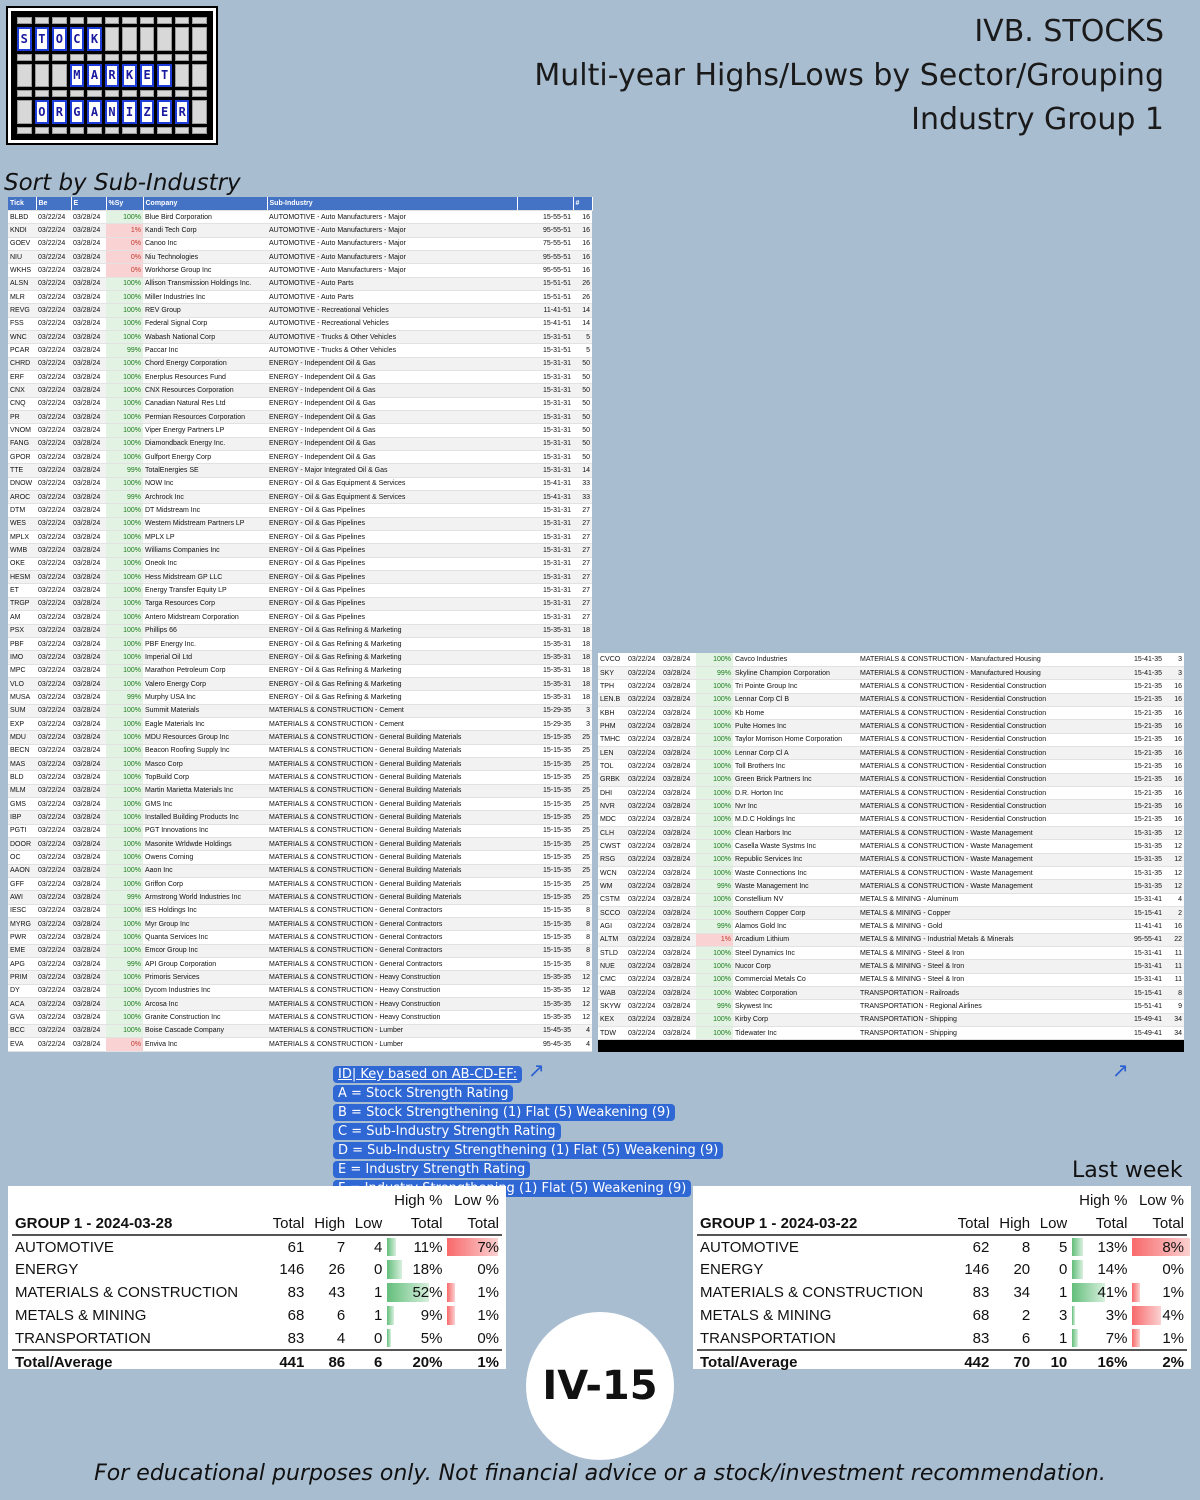 The width and height of the screenshot is (1200, 1500). I want to click on count-cell: 16, so click(582, 217).